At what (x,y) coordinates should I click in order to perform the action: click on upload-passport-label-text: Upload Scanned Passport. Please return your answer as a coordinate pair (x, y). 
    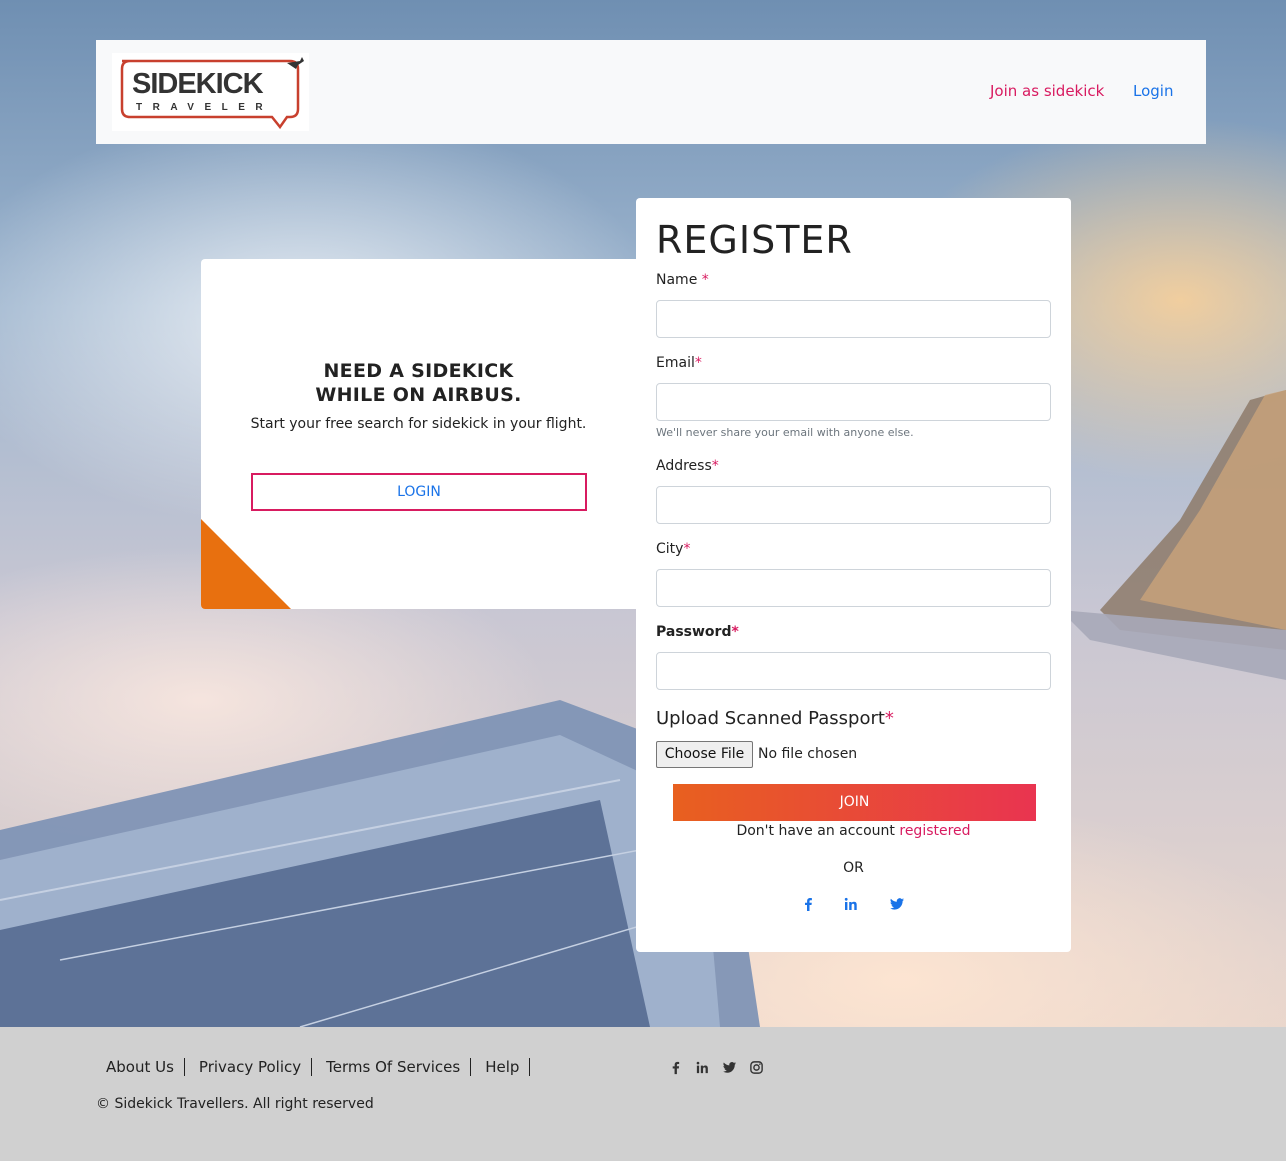
    Looking at the image, I should click on (770, 718).